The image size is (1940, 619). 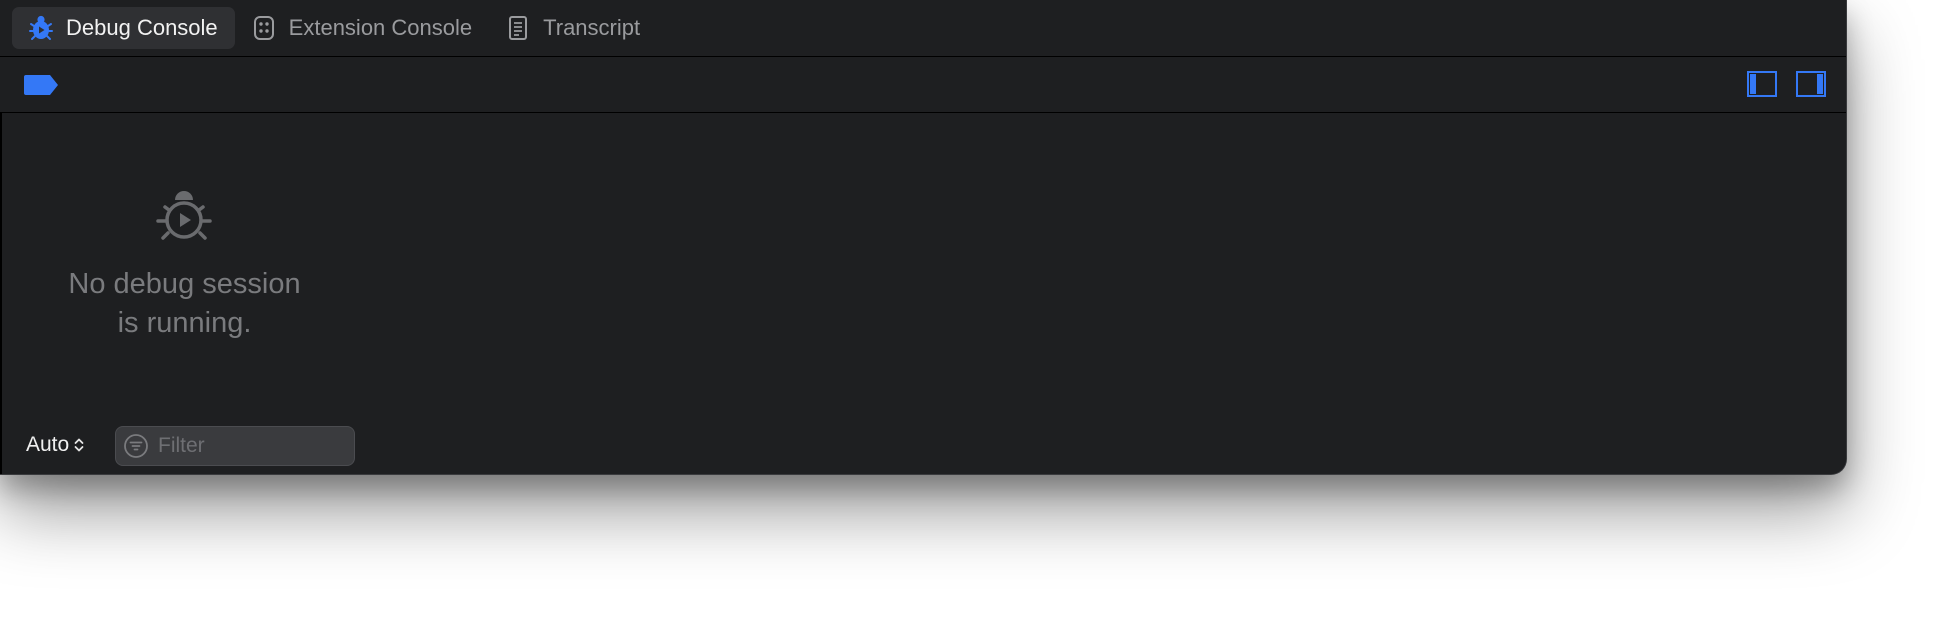 I want to click on filter-field, so click(x=235, y=446).